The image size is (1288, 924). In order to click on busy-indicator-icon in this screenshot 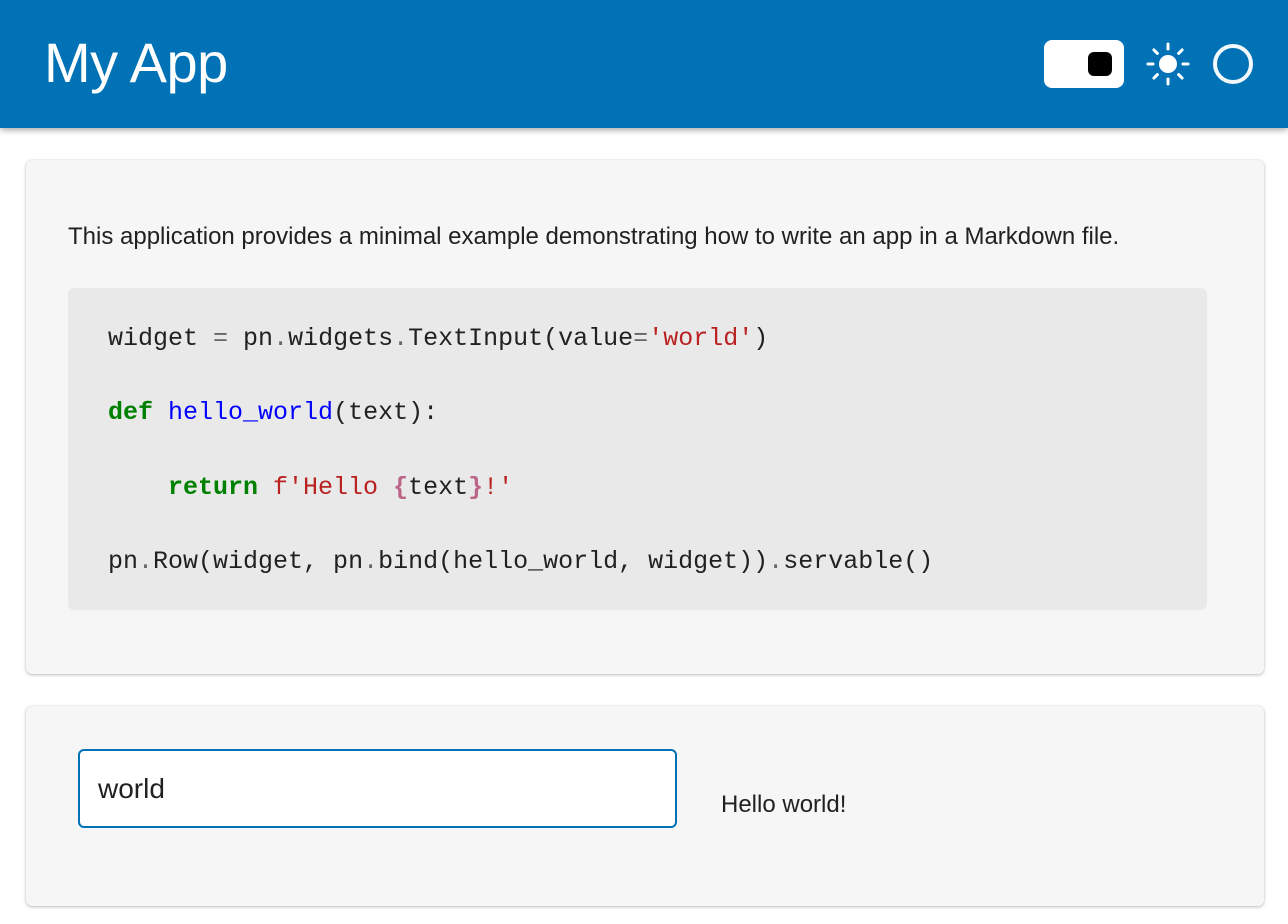, I will do `click(1233, 64)`.